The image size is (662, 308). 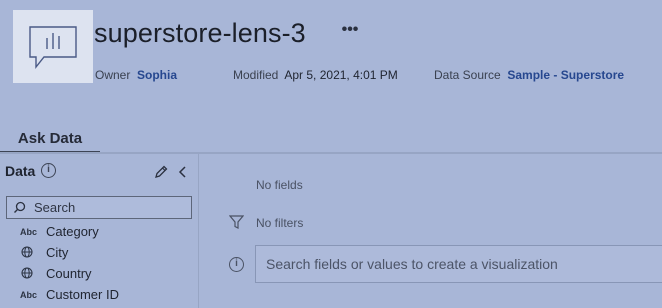 What do you see at coordinates (200, 33) in the screenshot?
I see `page-title: superstore-lens-3` at bounding box center [200, 33].